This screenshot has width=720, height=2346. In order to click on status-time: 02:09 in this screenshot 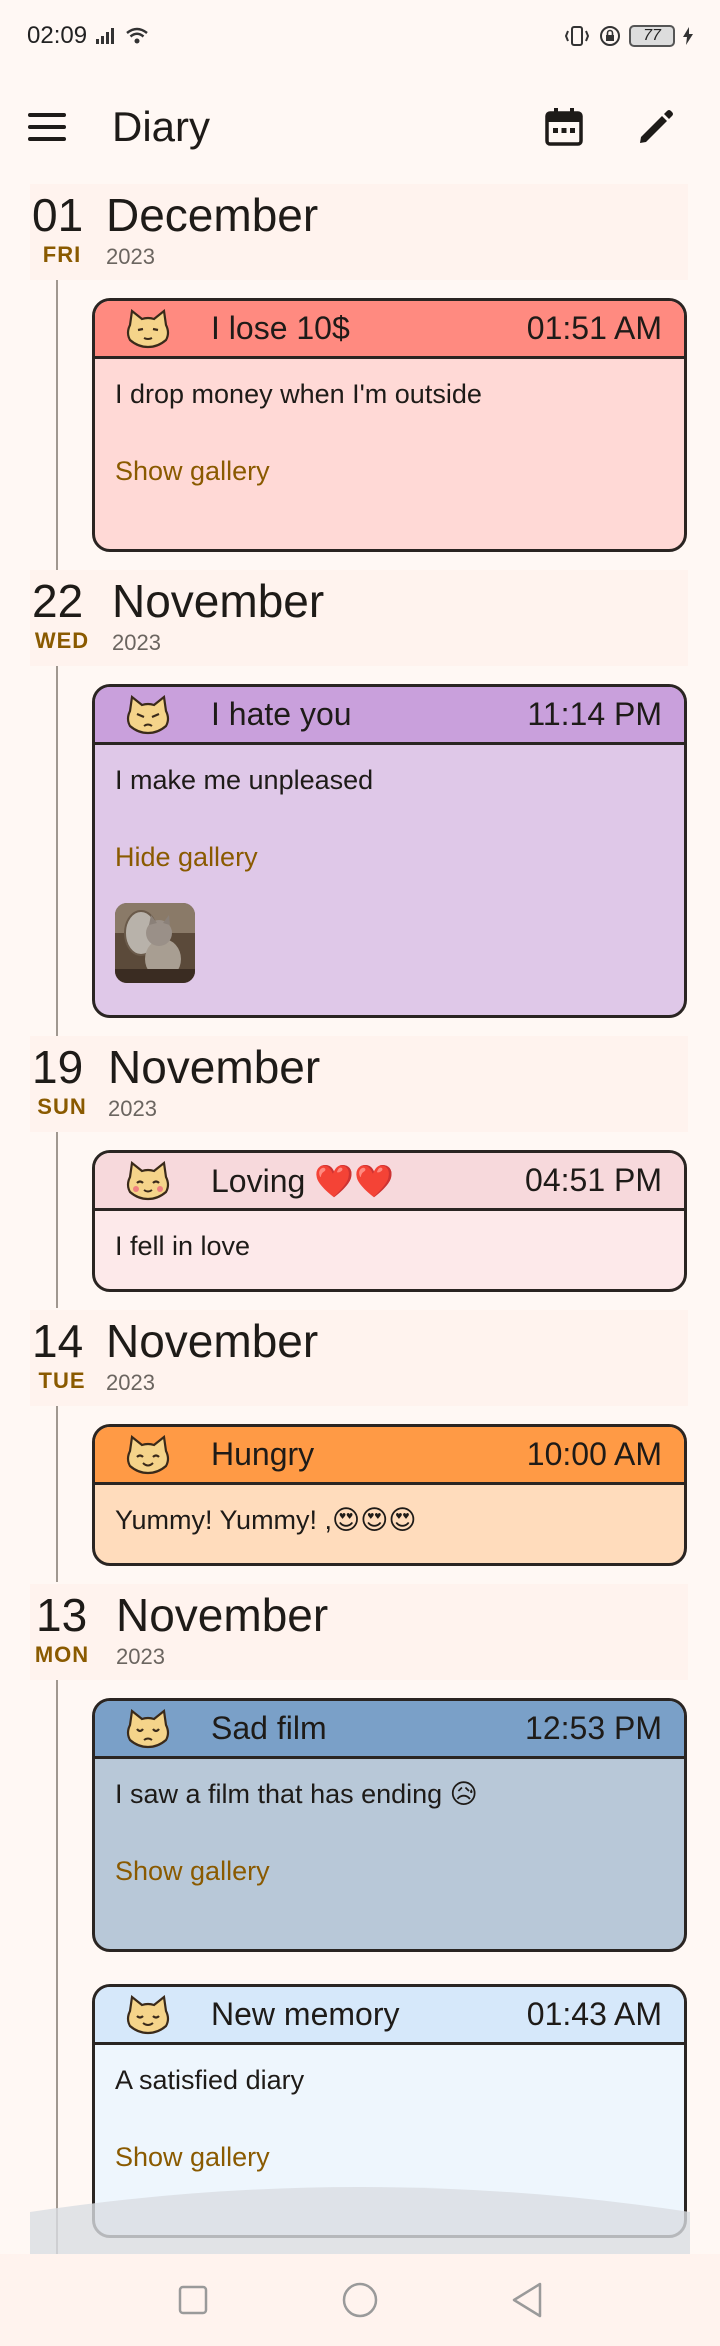, I will do `click(57, 35)`.